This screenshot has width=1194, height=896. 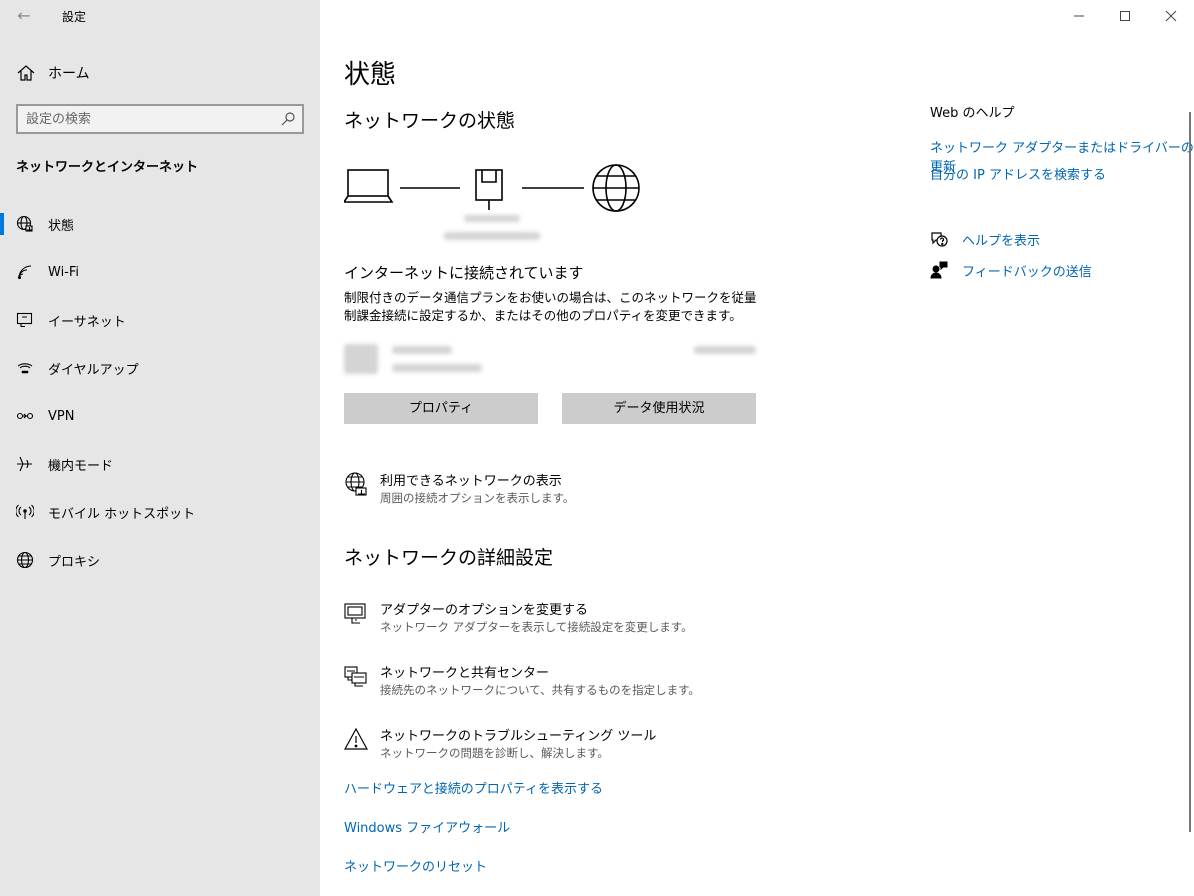 What do you see at coordinates (24, 223) in the screenshot?
I see `globe-status-icon` at bounding box center [24, 223].